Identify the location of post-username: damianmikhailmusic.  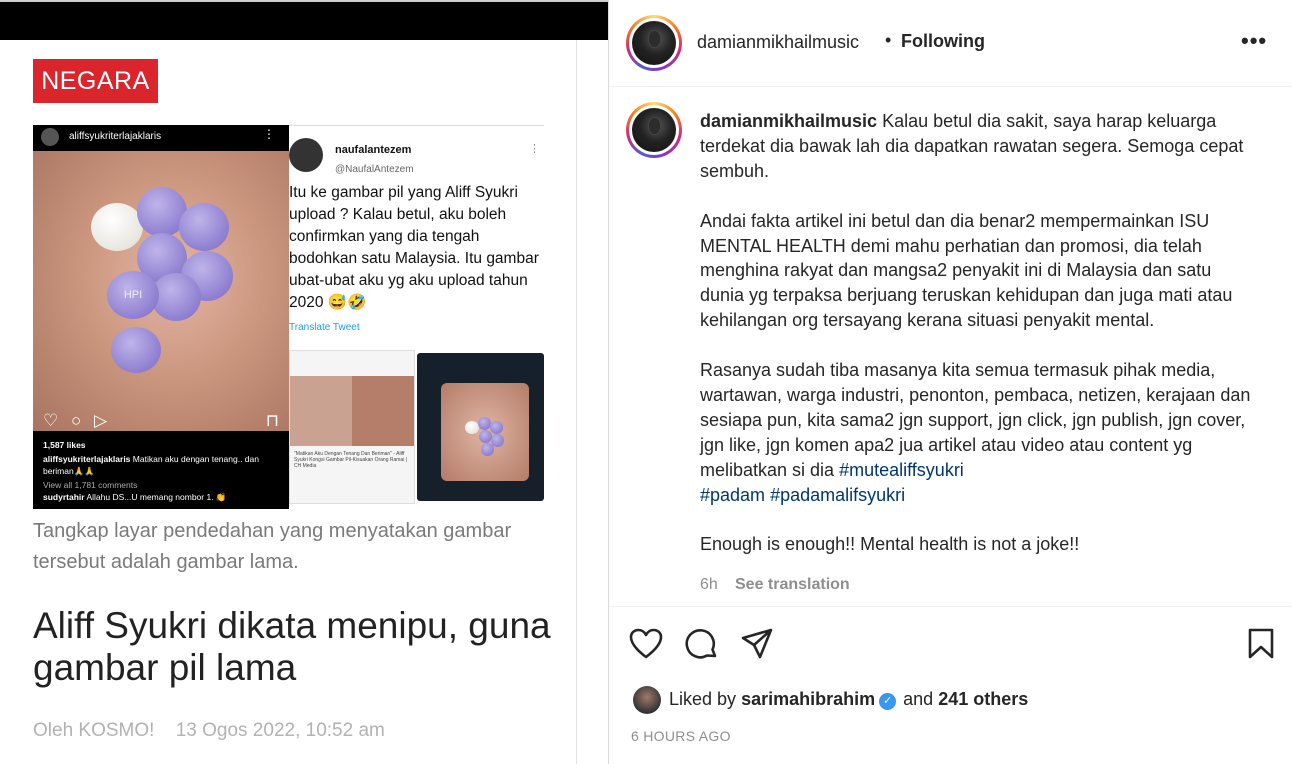
(778, 42).